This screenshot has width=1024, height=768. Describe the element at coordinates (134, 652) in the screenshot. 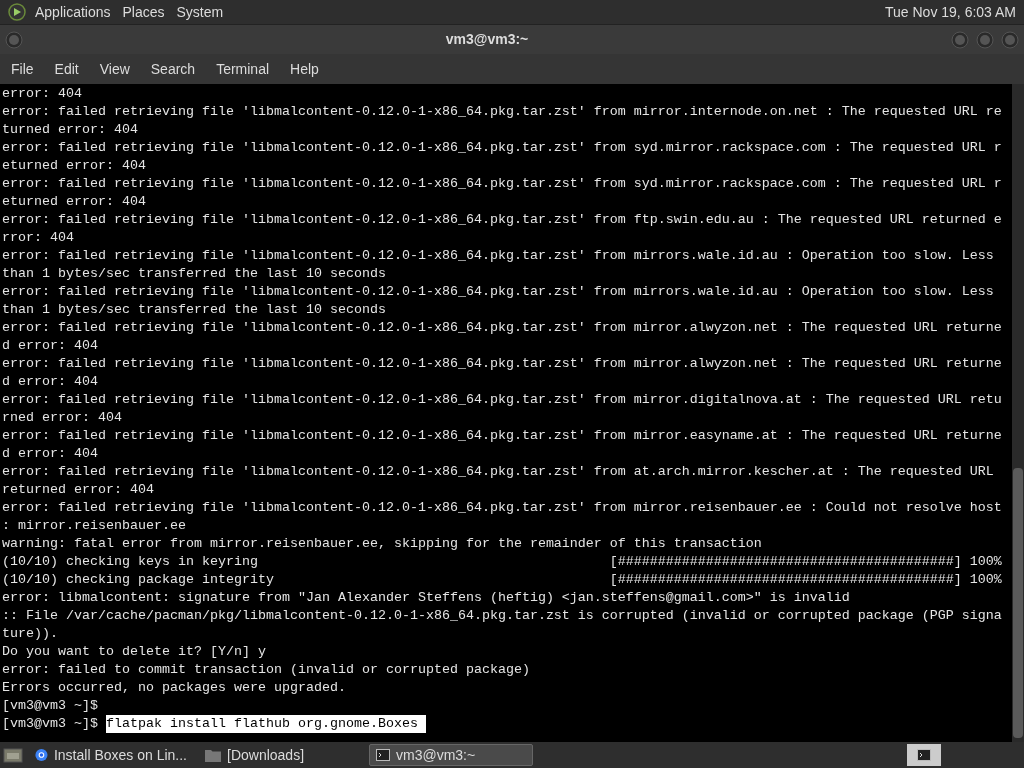

I see `terminal-line: Do you want to delete it? [Y/n] y` at that location.